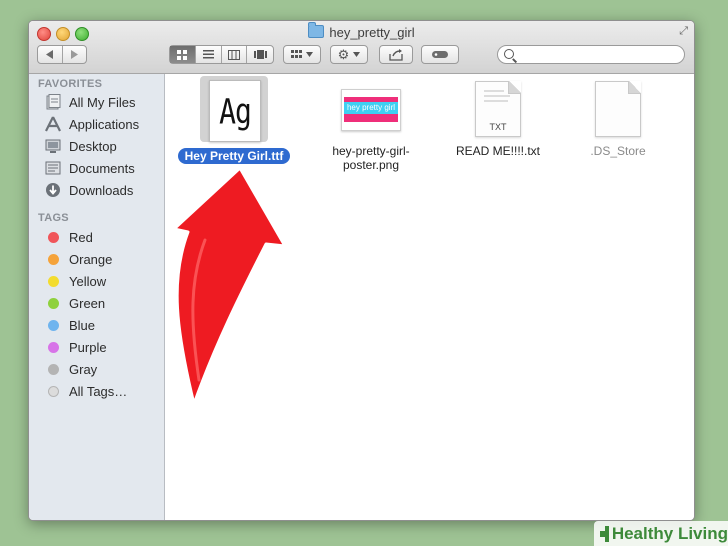 The height and width of the screenshot is (546, 728). What do you see at coordinates (53, 124) in the screenshot?
I see `applications-icon` at bounding box center [53, 124].